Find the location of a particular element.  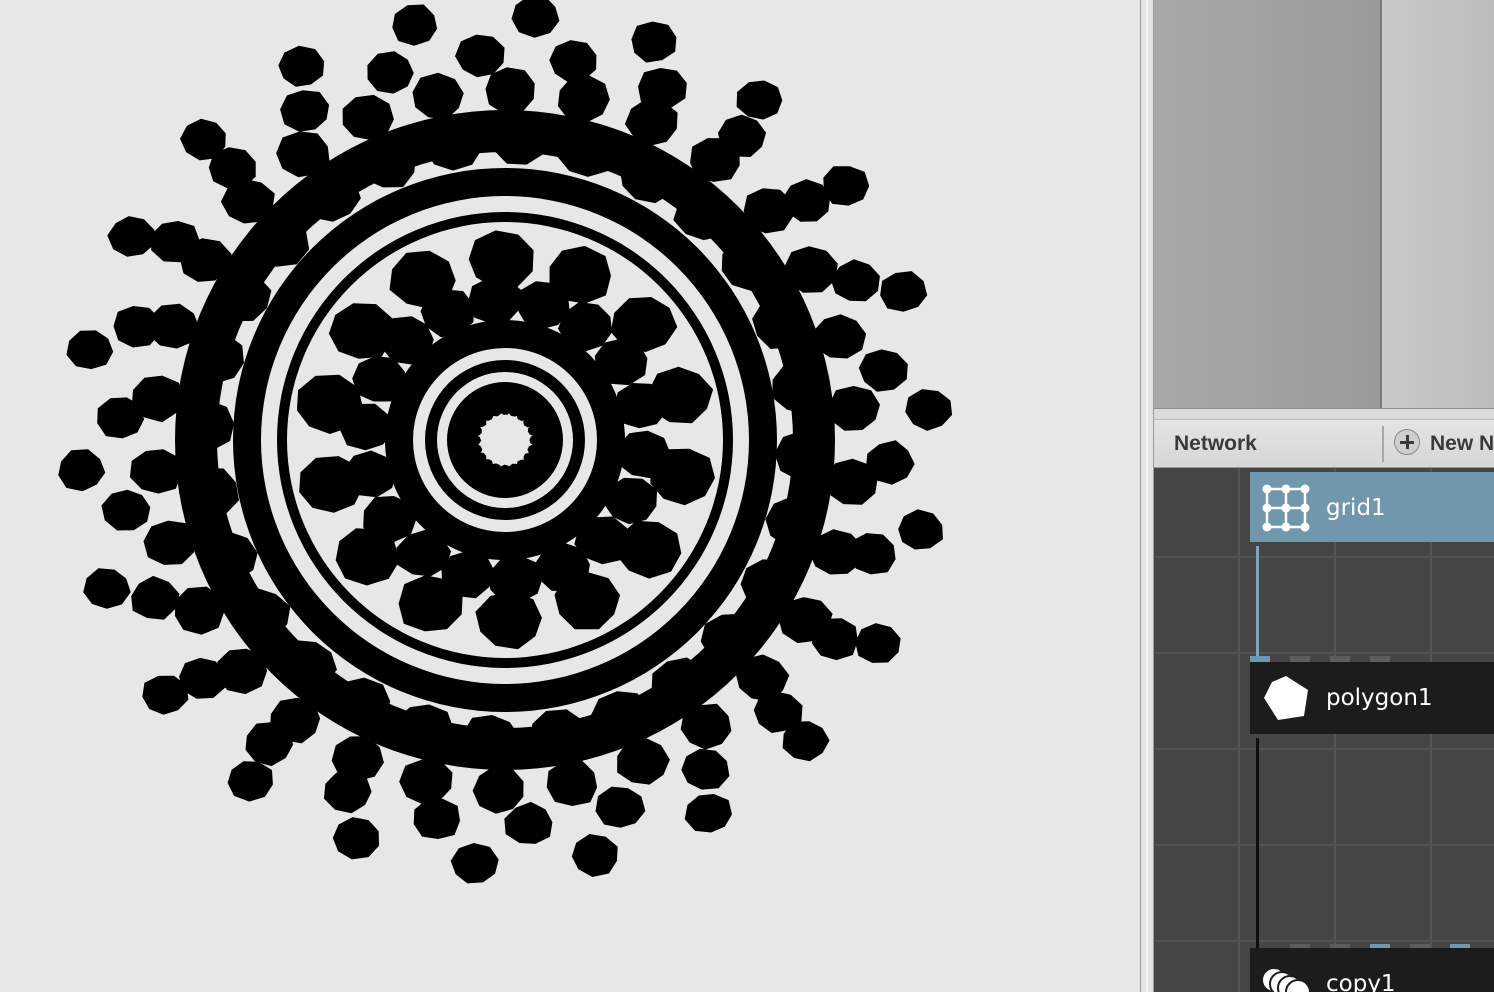

tab-separator is located at coordinates (1383, 444).